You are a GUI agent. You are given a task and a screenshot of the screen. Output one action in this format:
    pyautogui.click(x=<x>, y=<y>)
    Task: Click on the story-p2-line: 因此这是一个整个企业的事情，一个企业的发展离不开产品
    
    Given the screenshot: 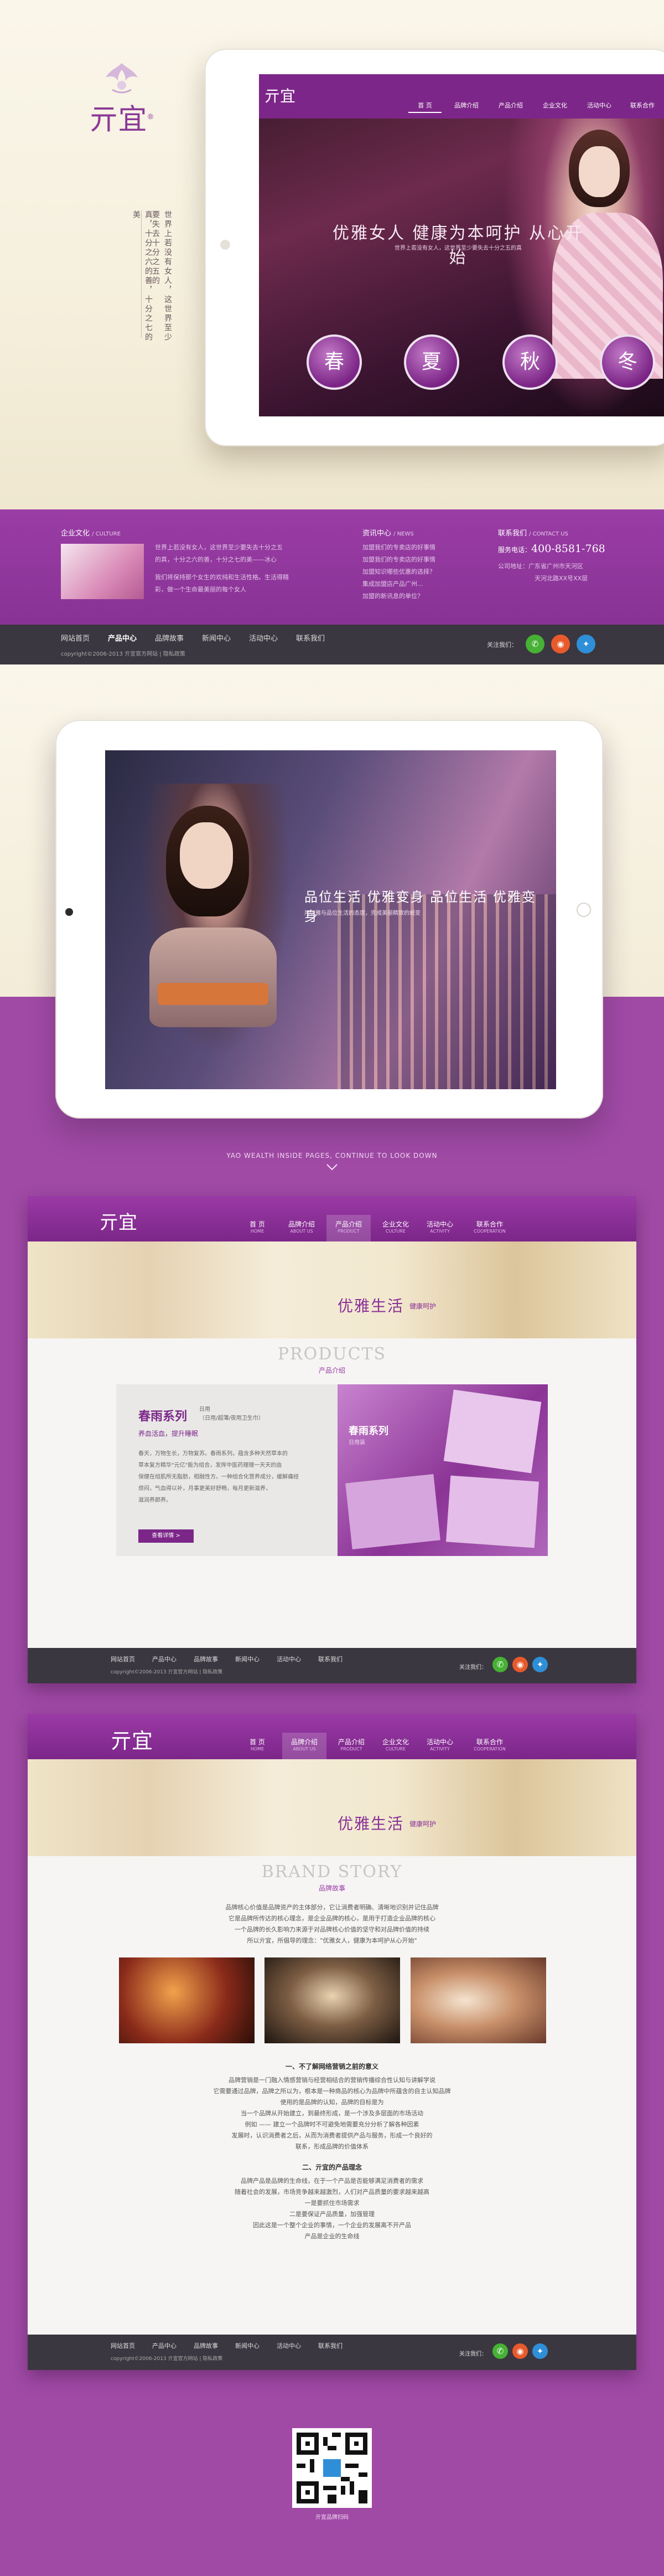 What is the action you would take?
    pyautogui.click(x=332, y=2225)
    